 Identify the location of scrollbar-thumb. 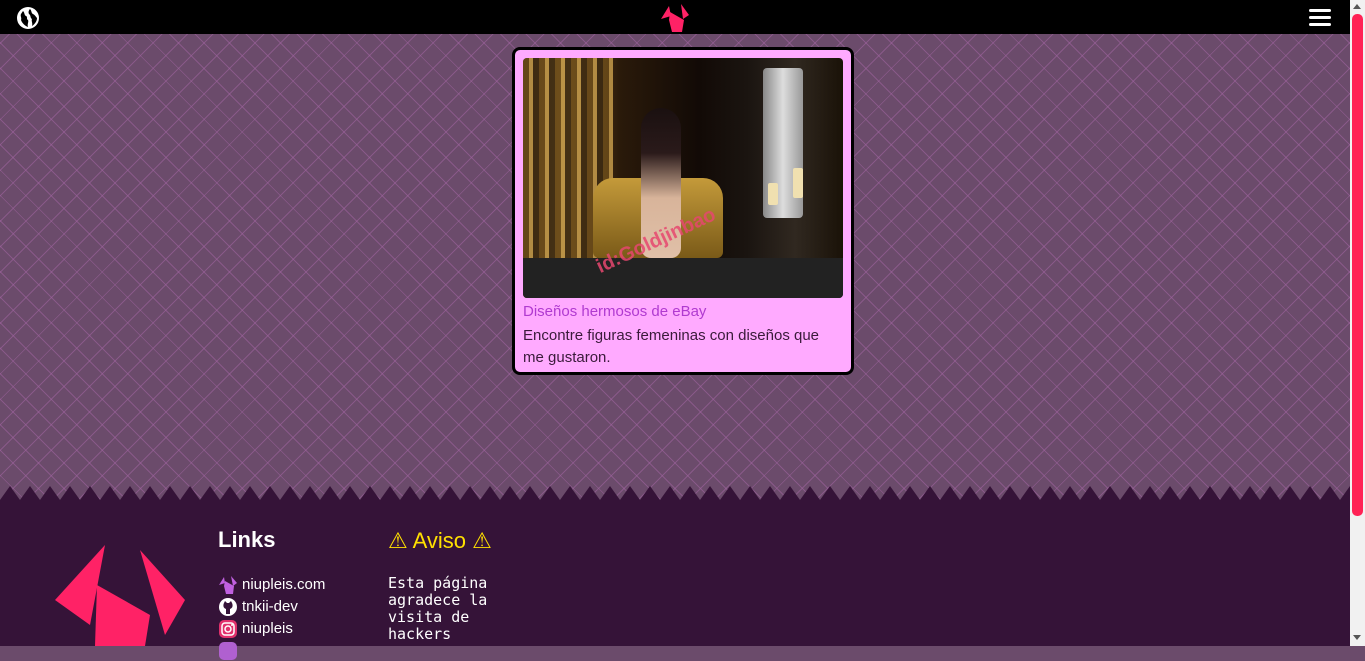
(1357, 265).